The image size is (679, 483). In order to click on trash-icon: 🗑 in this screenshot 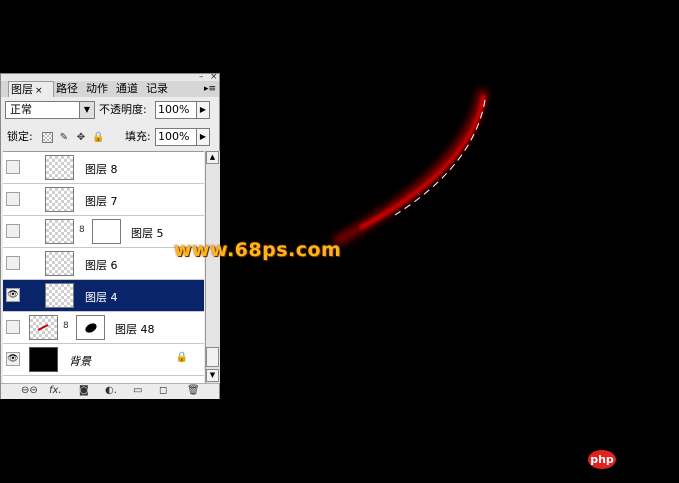, I will do `click(193, 391)`.